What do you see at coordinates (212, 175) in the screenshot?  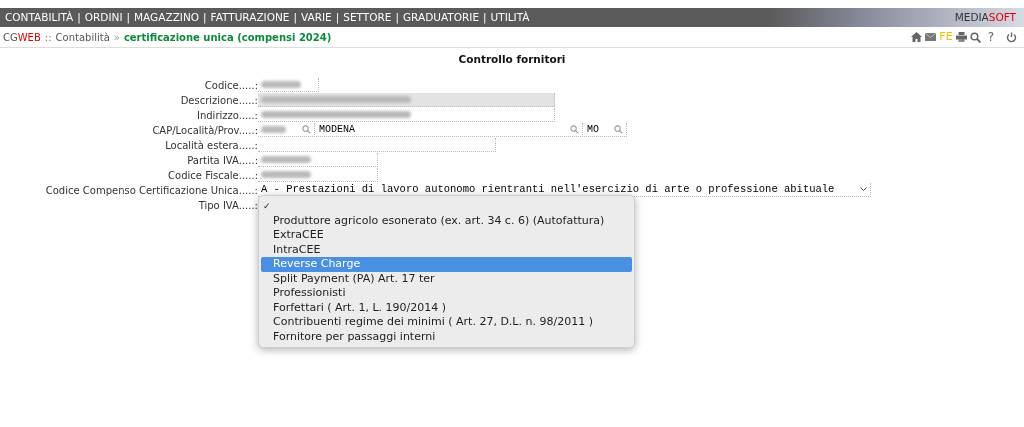 I see `field-label: Codice Fiscale.....:` at bounding box center [212, 175].